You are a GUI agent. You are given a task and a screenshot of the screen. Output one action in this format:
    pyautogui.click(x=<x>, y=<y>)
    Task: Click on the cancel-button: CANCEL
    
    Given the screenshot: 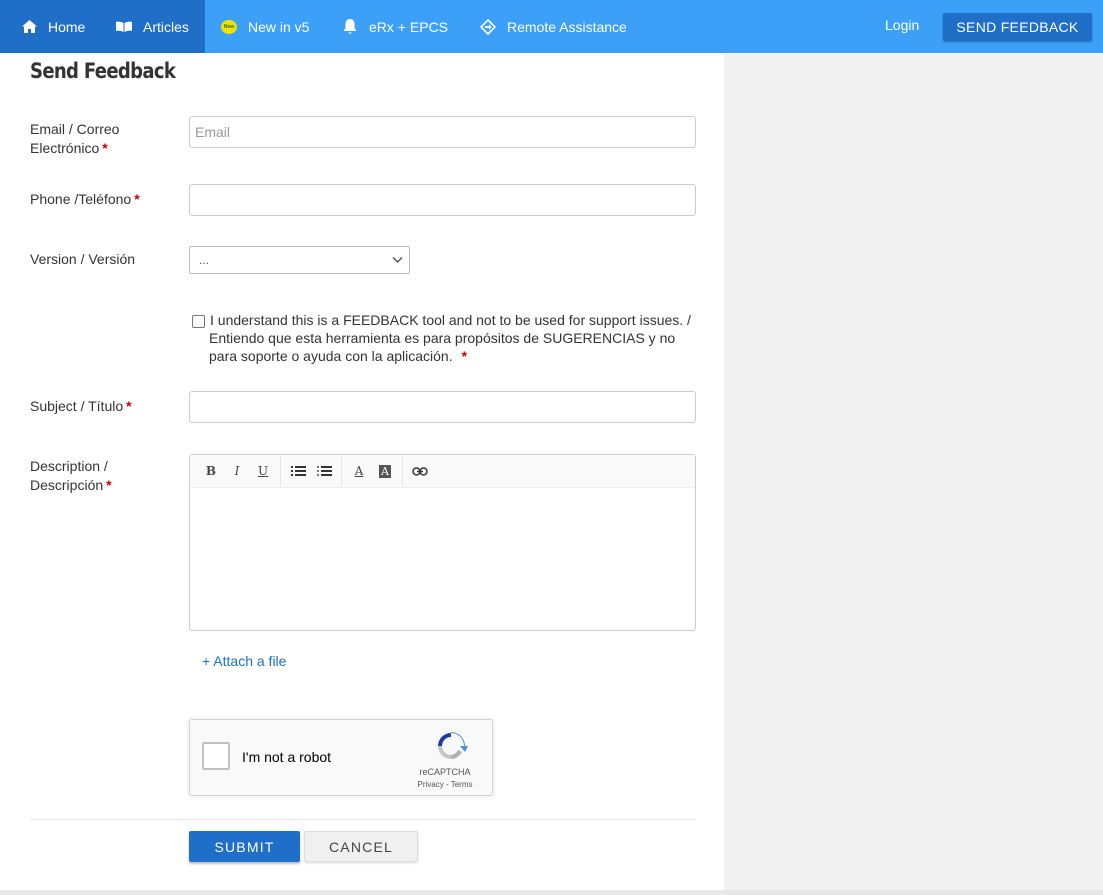 What is the action you would take?
    pyautogui.click(x=361, y=846)
    